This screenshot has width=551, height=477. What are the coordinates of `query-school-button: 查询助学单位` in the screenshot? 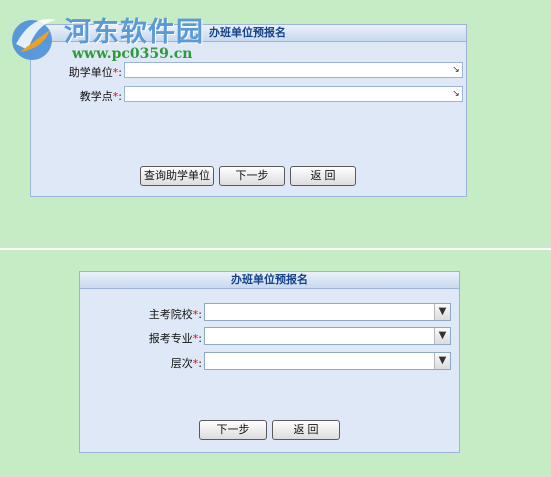 It's located at (177, 176).